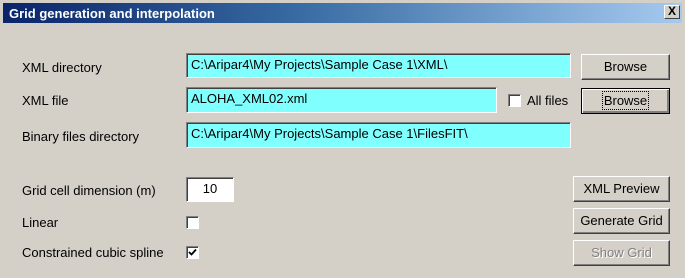 This screenshot has height=278, width=685. Describe the element at coordinates (621, 221) in the screenshot. I see `generate-grid-button: Generate Grid` at that location.